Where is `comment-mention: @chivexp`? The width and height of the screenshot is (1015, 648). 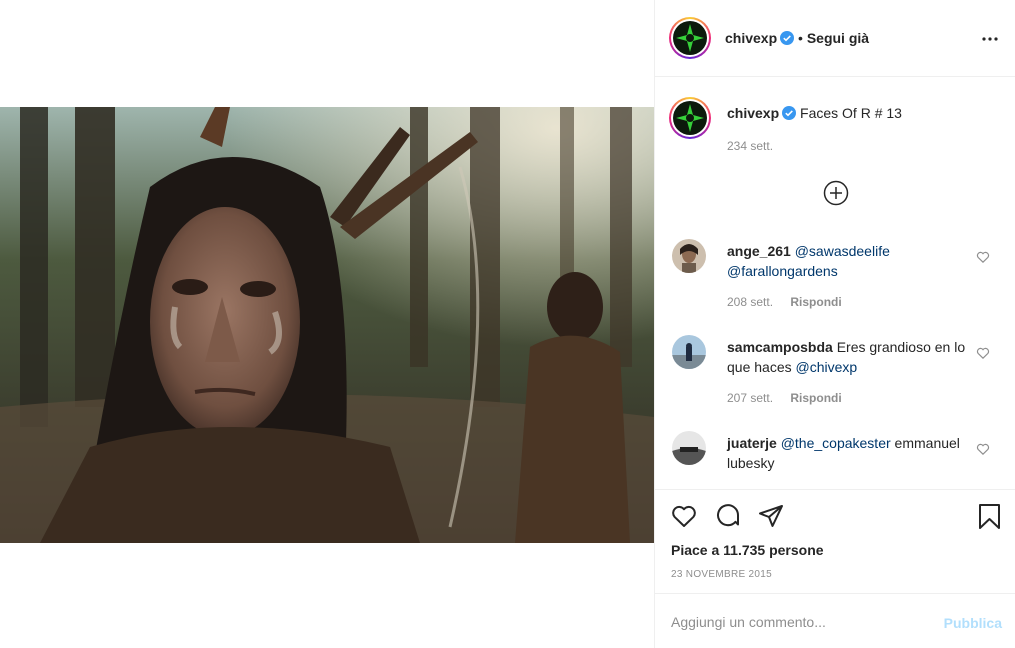 comment-mention: @chivexp is located at coordinates (827, 367).